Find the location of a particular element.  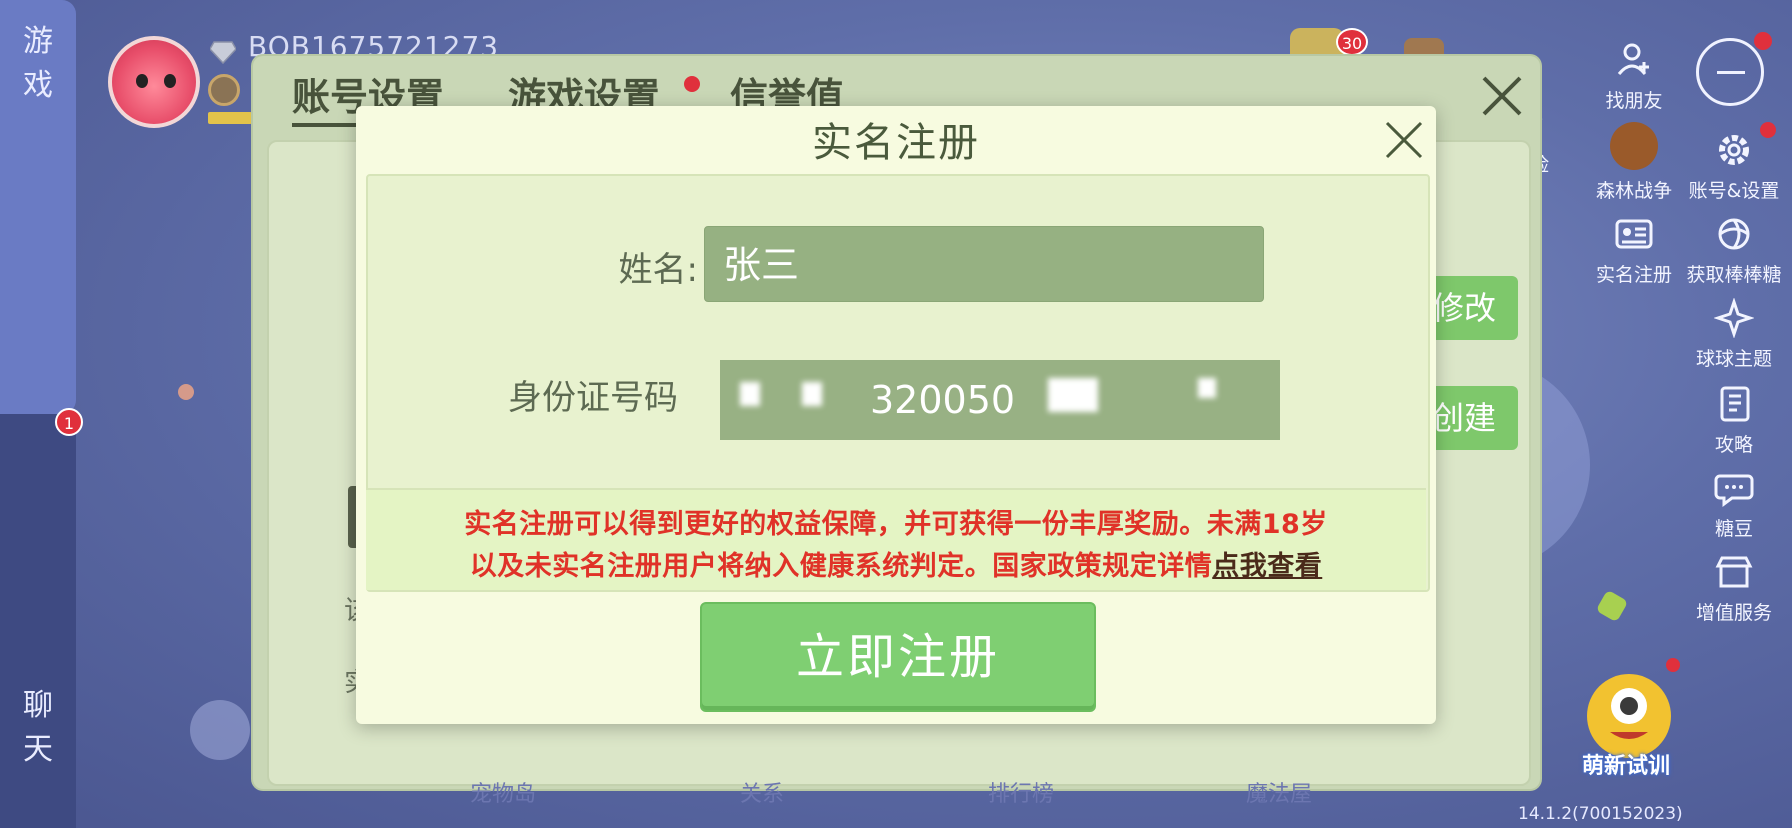

nav-relations: 关系 is located at coordinates (762, 792).